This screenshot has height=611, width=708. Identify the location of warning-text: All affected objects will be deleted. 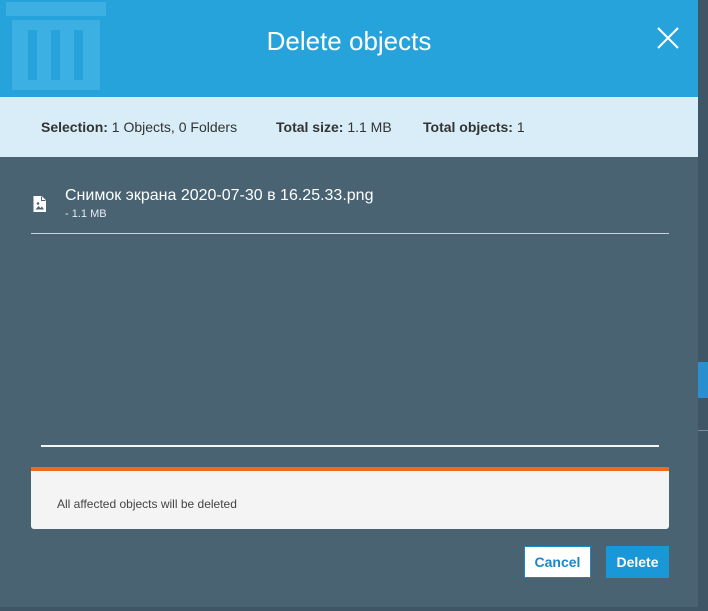
(147, 504).